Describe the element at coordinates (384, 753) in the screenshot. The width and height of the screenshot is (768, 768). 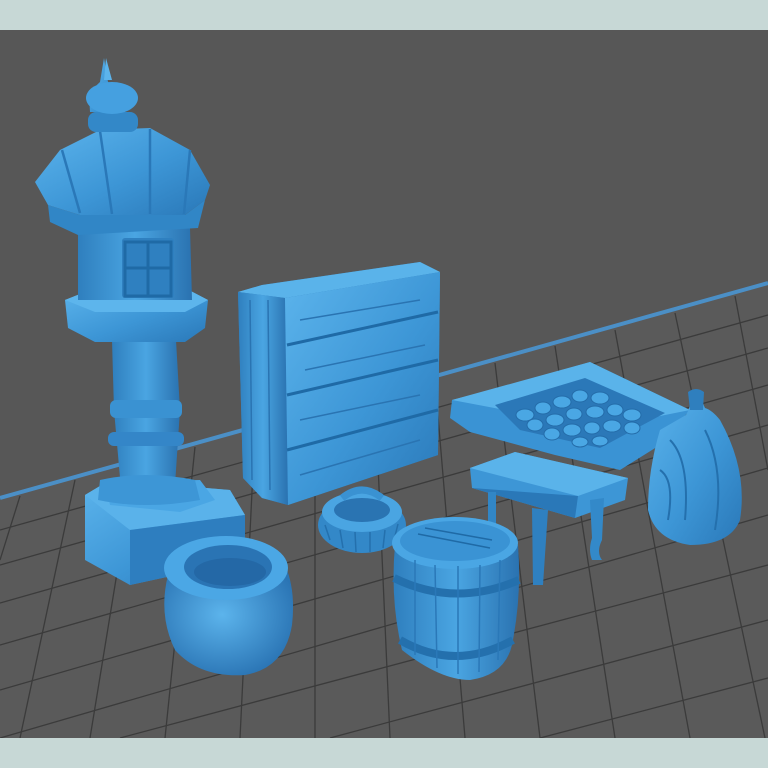
I see `bottom-border` at that location.